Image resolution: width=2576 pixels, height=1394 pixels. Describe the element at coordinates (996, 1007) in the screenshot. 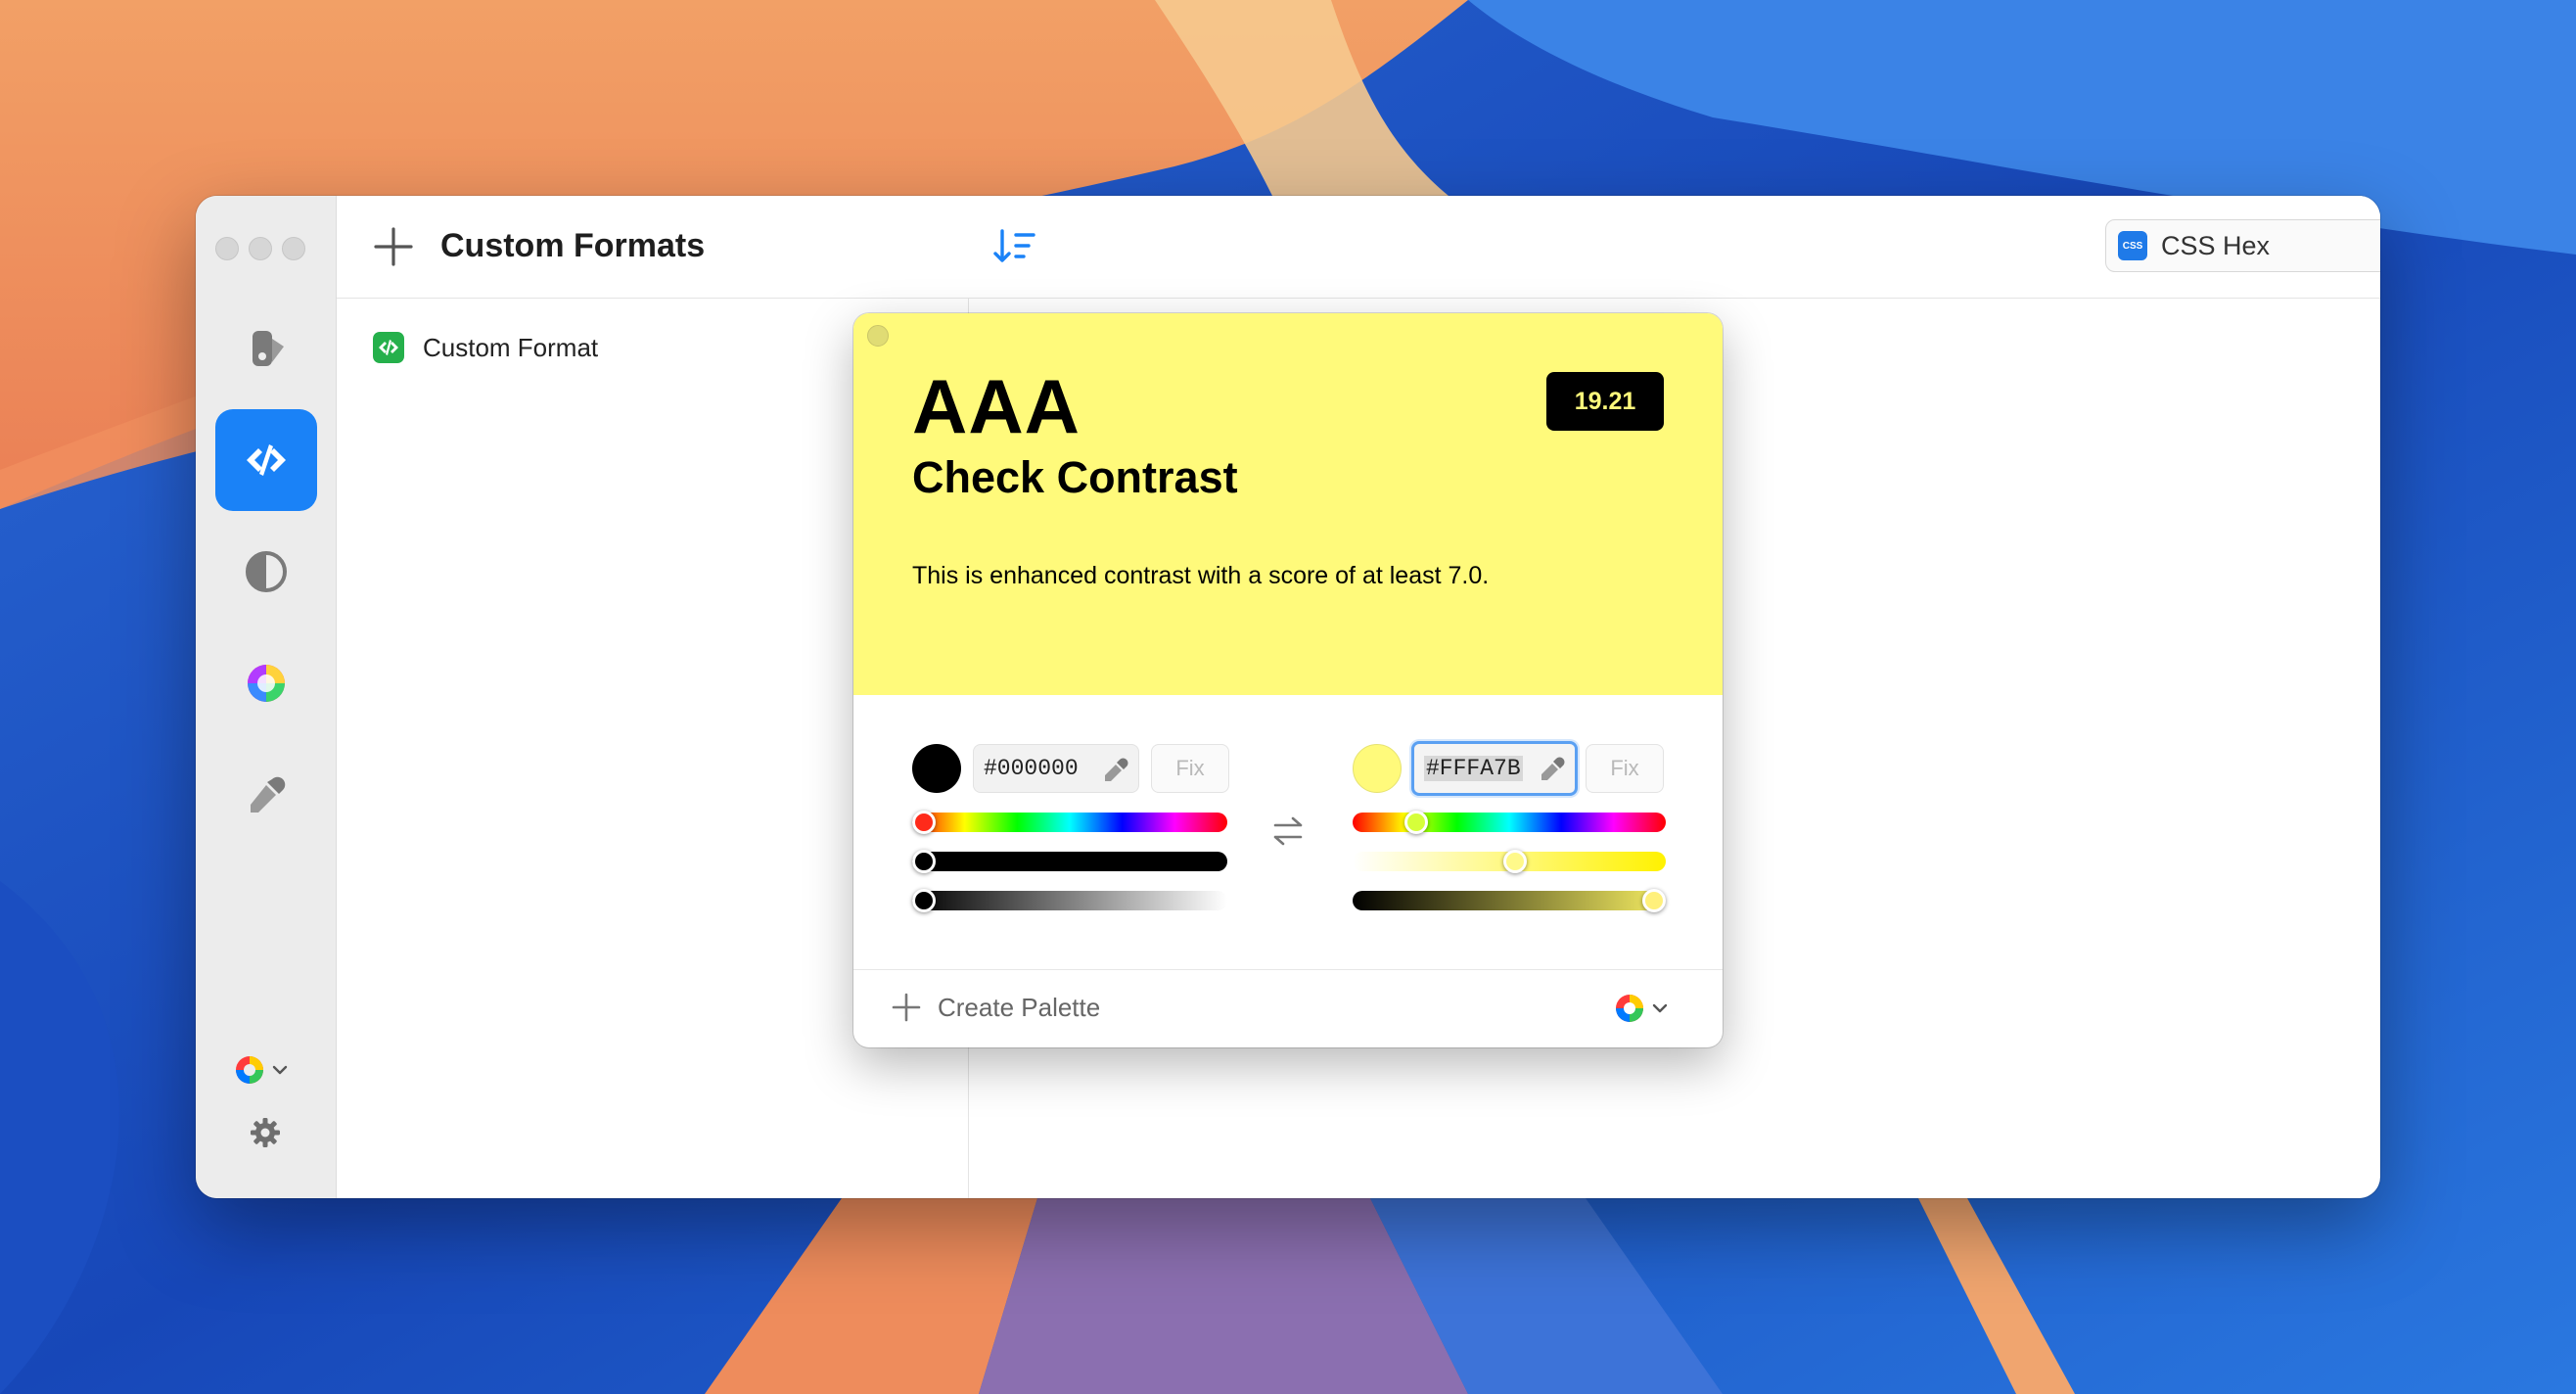

I see `create-palette-button: Create Palette` at that location.